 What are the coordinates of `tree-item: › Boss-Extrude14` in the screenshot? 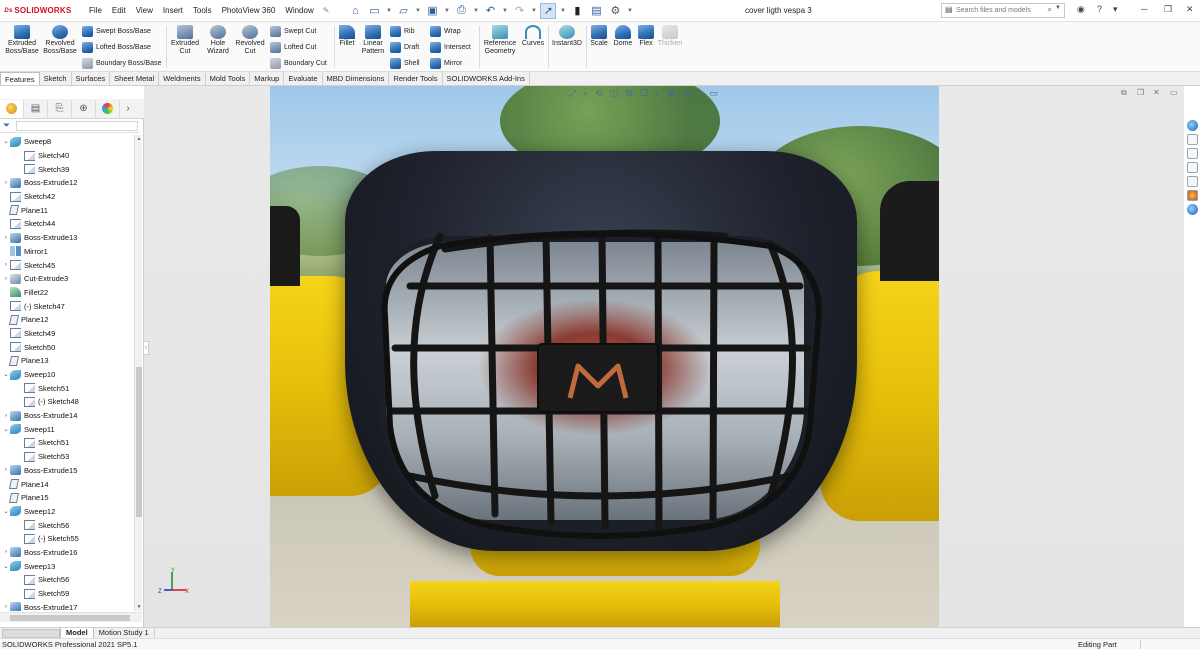 It's located at (67, 416).